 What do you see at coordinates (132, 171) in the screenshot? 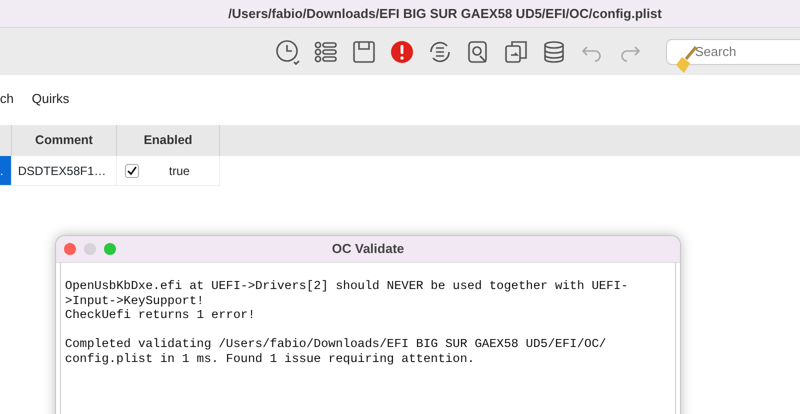
I see `checkbox` at bounding box center [132, 171].